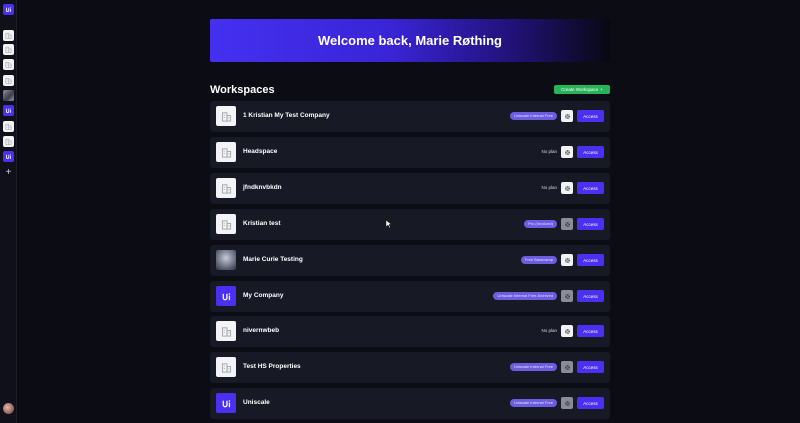 The width and height of the screenshot is (800, 423). I want to click on plus-icon: +, so click(601, 89).